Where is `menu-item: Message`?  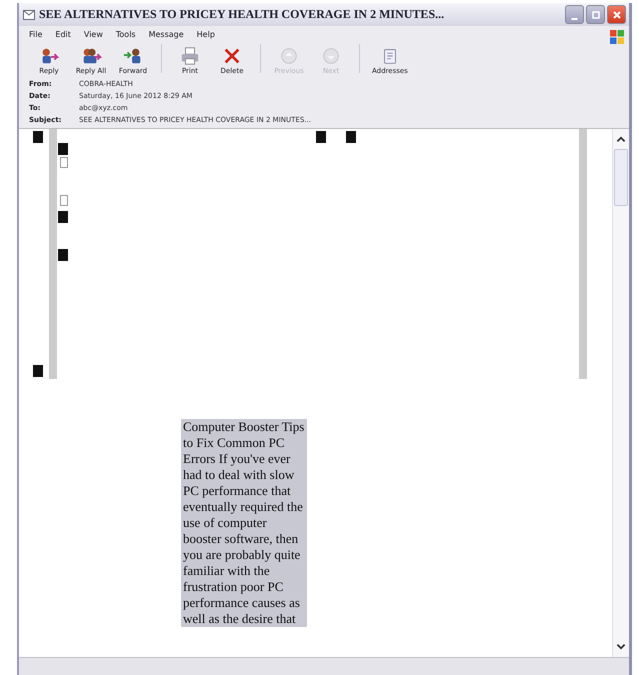 menu-item: Message is located at coordinates (166, 34).